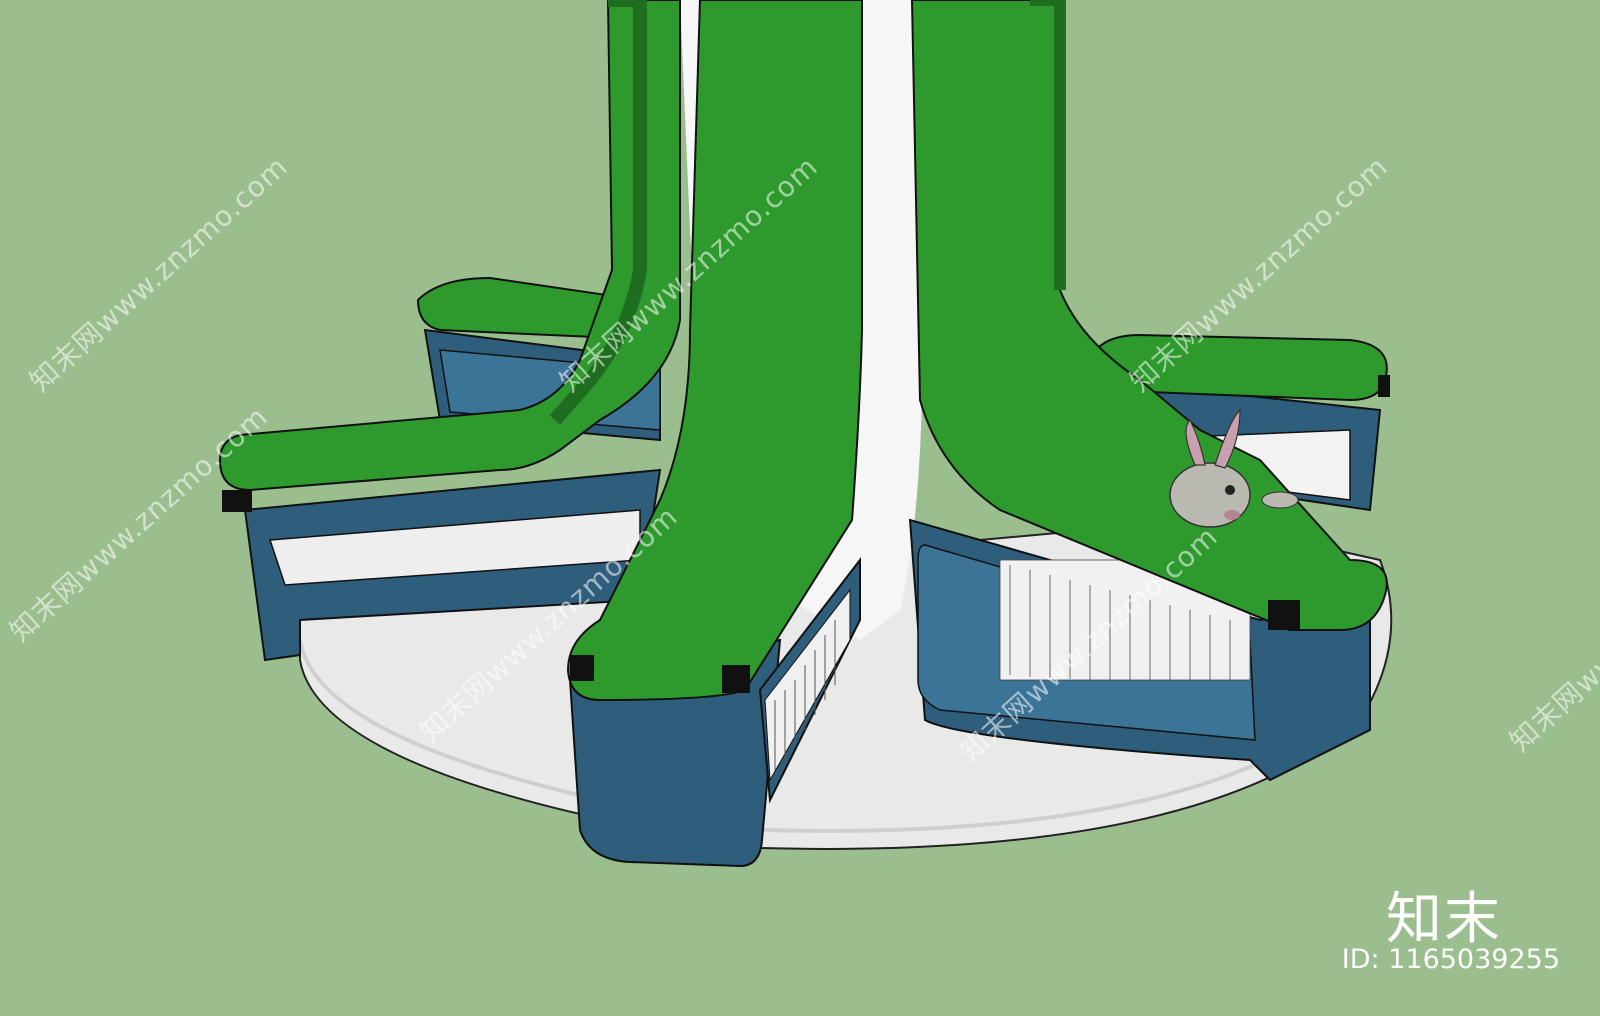 Image resolution: width=1600 pixels, height=1016 pixels. I want to click on brand-logo: 知末, so click(1444, 919).